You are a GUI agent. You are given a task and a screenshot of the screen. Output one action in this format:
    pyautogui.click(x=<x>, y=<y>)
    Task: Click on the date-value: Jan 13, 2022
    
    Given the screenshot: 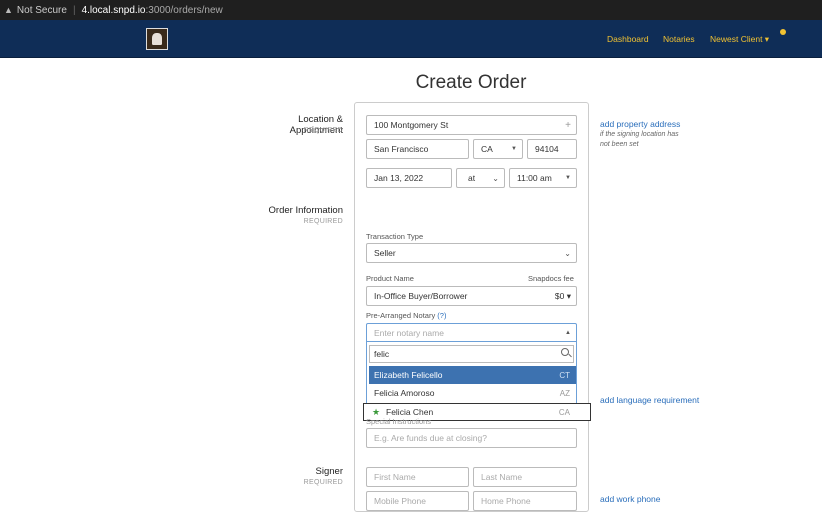 What is the action you would take?
    pyautogui.click(x=399, y=178)
    